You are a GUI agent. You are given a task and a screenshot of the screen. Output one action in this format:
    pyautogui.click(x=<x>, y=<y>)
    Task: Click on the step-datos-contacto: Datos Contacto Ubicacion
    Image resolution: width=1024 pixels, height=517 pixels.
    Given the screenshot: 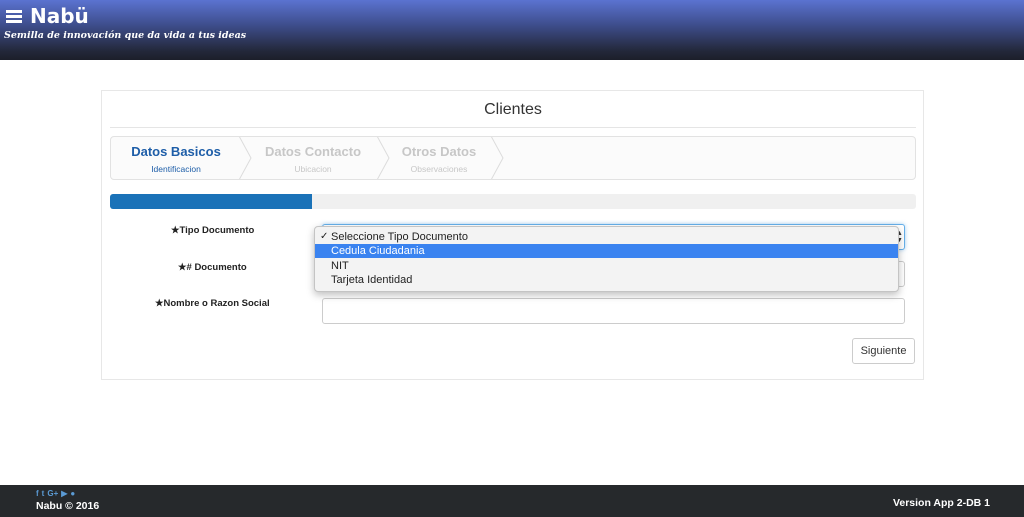 What is the action you would take?
    pyautogui.click(x=313, y=158)
    